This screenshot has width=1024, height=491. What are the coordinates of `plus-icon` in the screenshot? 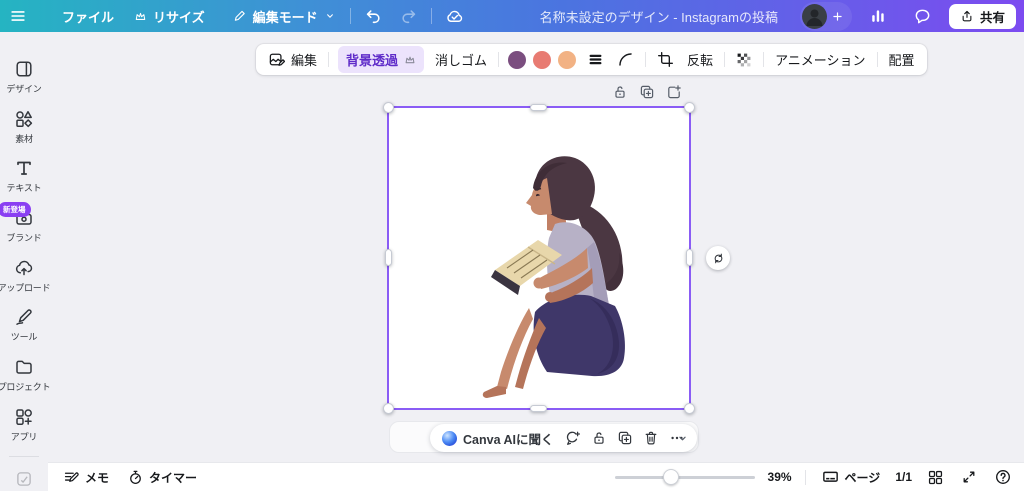 It's located at (837, 16).